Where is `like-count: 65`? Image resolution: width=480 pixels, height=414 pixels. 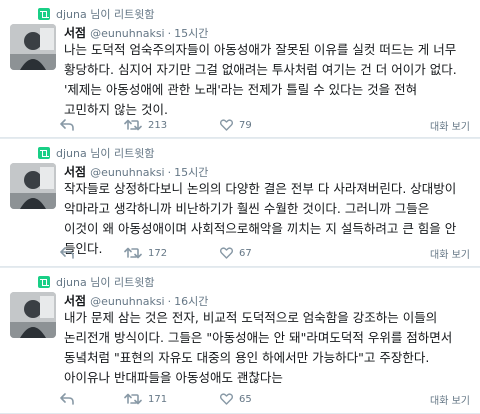 like-count: 65 is located at coordinates (245, 399).